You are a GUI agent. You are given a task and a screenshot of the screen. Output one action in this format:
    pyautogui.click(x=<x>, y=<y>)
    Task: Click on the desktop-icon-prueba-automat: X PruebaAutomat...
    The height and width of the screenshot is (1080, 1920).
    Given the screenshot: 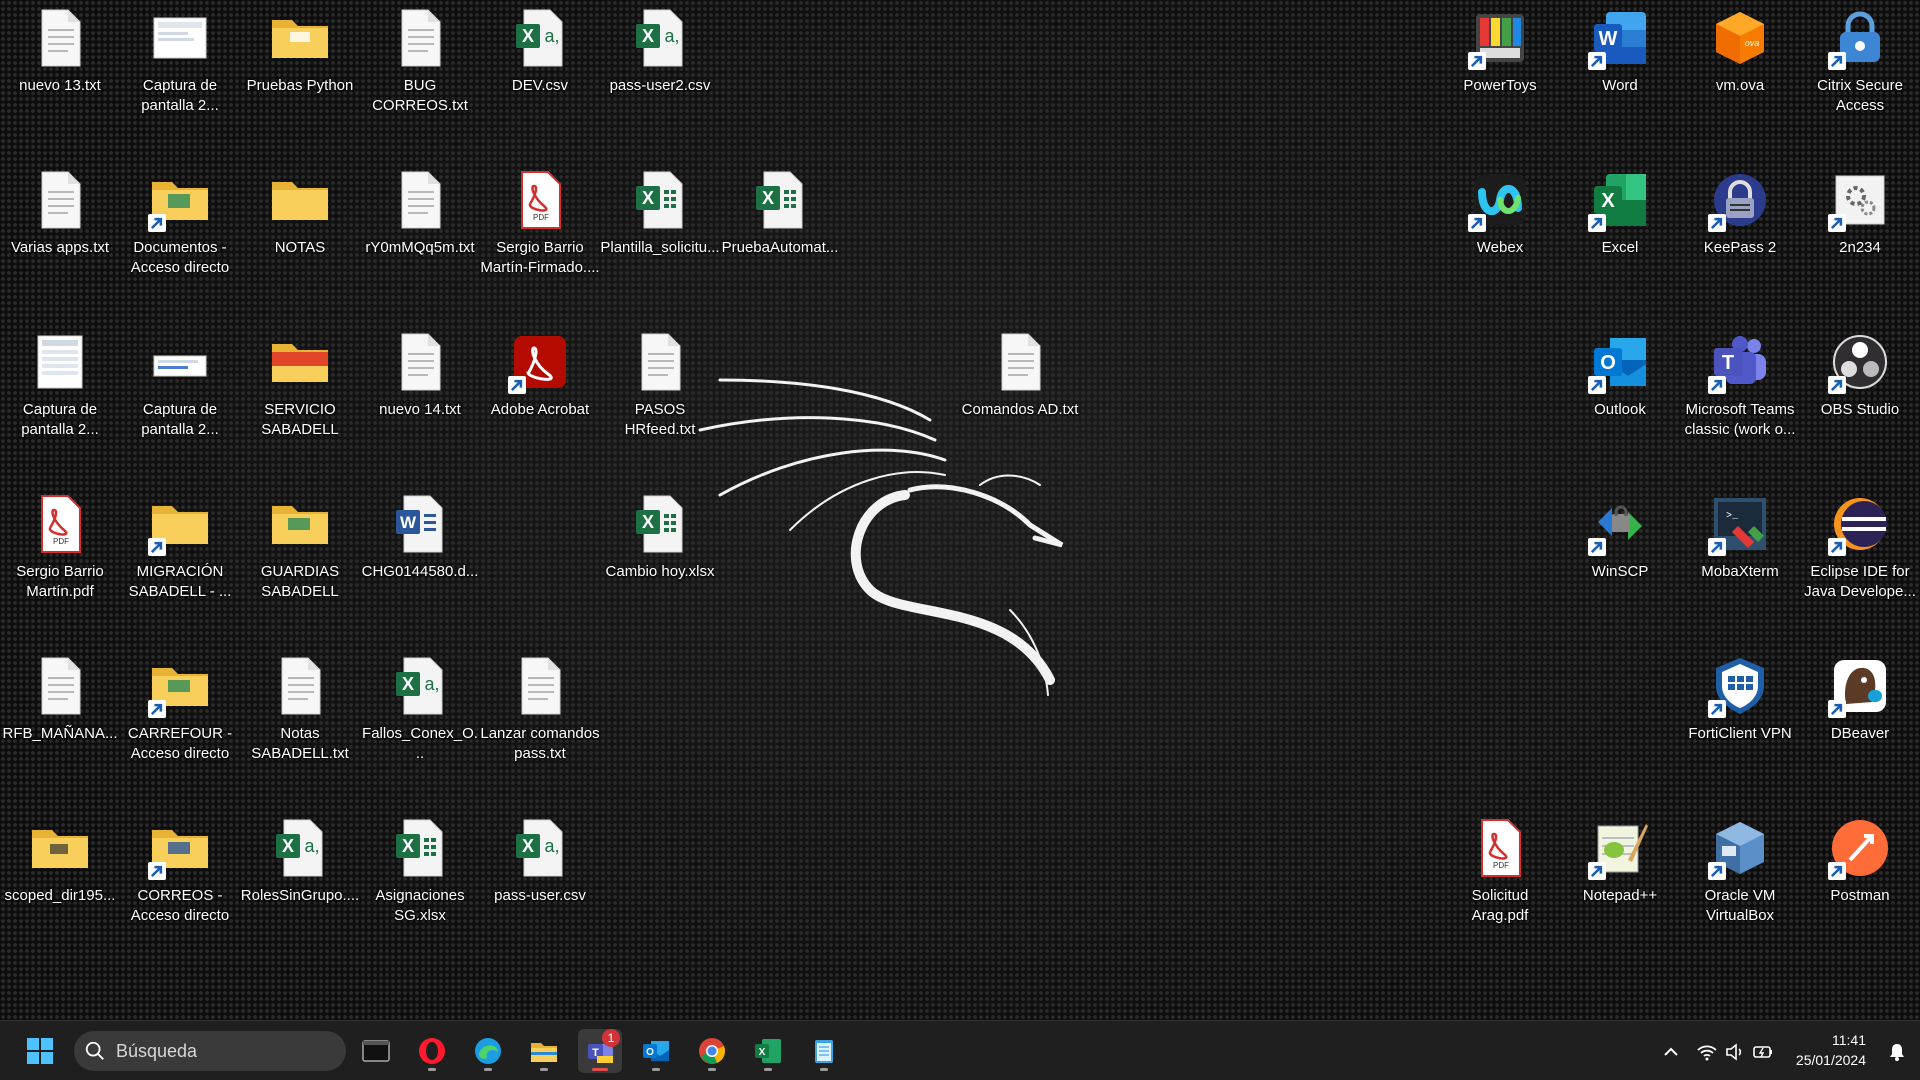 What is the action you would take?
    pyautogui.click(x=780, y=237)
    